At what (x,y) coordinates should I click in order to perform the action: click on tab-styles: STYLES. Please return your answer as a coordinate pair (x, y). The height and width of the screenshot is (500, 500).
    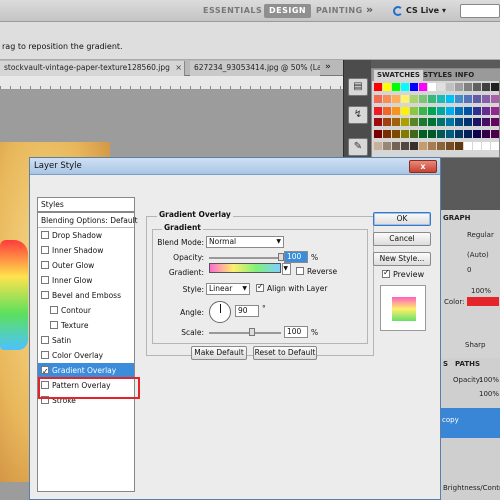
    Looking at the image, I should click on (437, 75).